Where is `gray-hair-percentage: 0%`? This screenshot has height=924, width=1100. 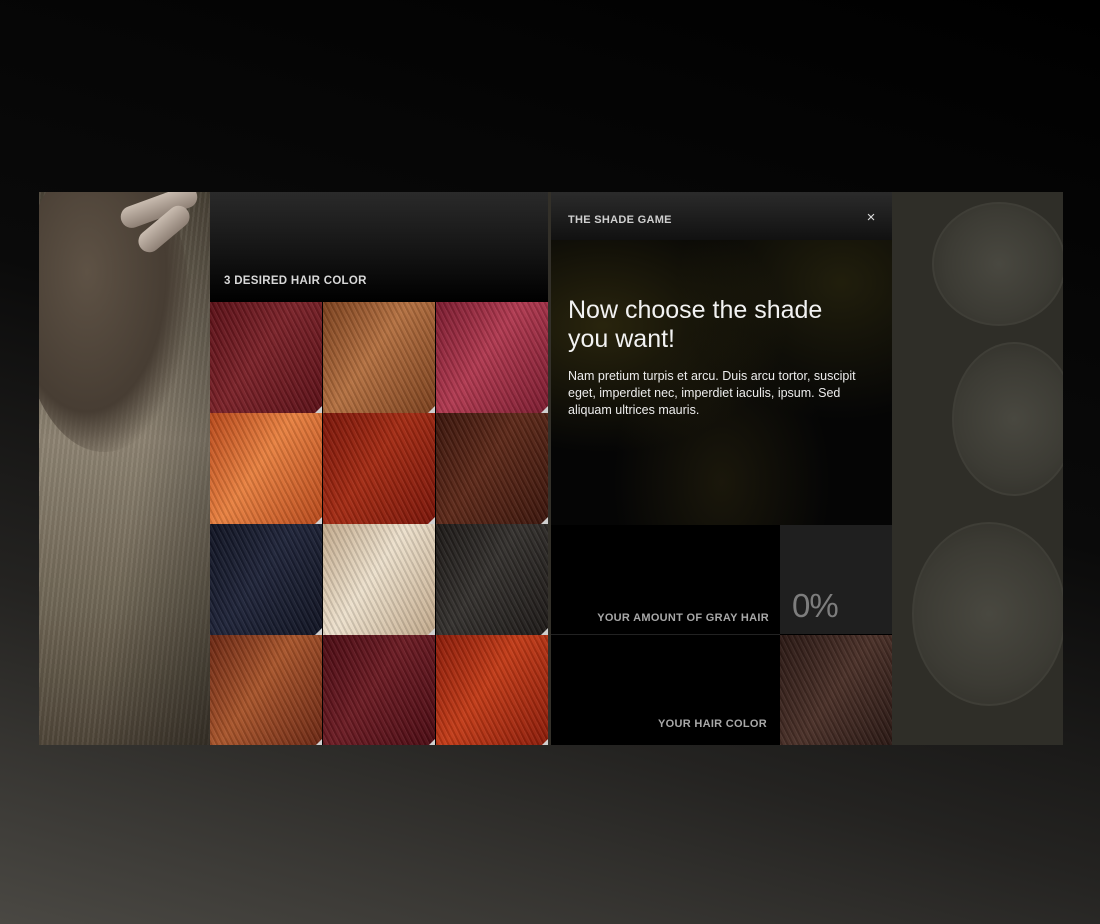
gray-hair-percentage: 0% is located at coordinates (815, 605).